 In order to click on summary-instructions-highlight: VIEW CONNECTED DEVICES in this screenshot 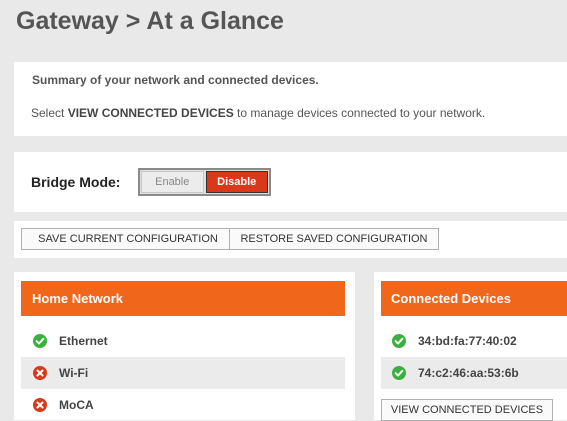, I will do `click(150, 113)`.